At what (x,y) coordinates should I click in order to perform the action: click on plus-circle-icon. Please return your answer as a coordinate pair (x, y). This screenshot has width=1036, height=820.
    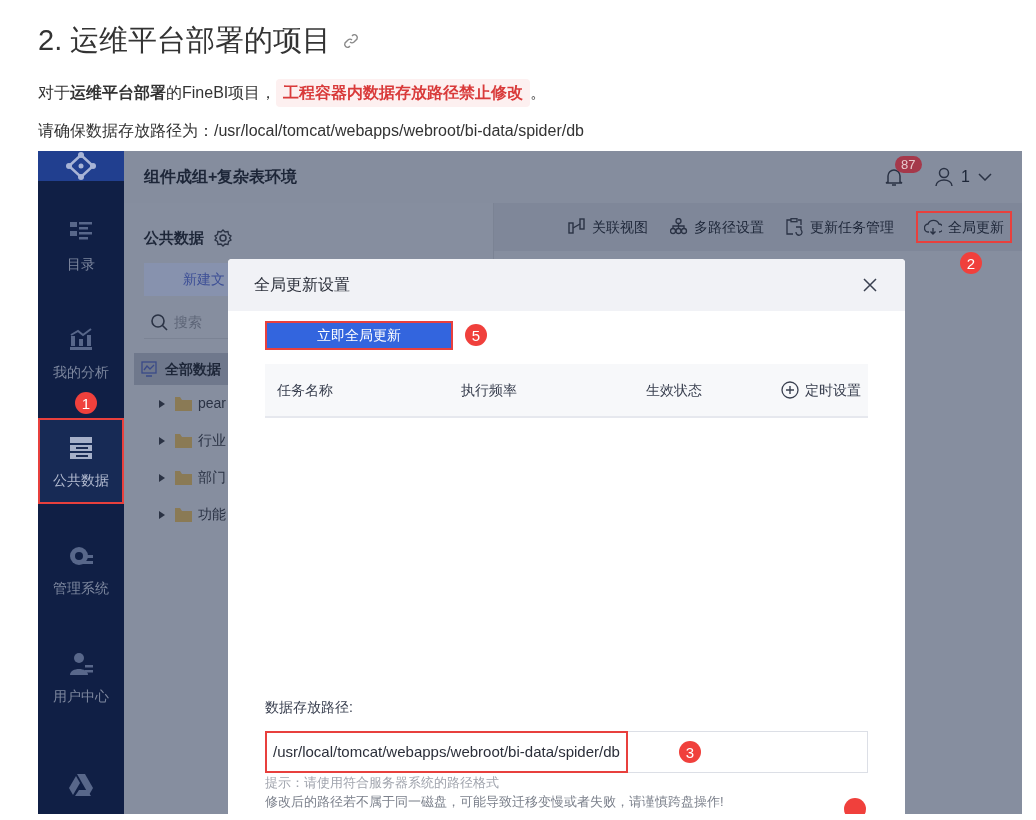
    Looking at the image, I should click on (790, 390).